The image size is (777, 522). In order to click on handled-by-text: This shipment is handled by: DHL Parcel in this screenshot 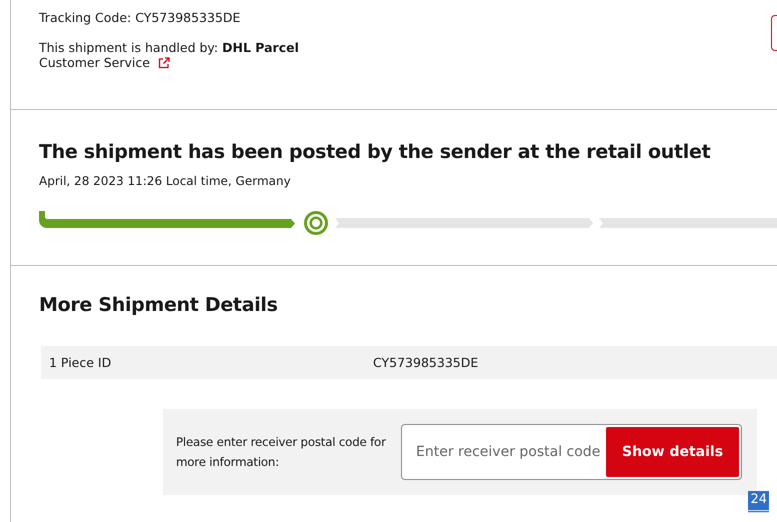, I will do `click(169, 47)`.